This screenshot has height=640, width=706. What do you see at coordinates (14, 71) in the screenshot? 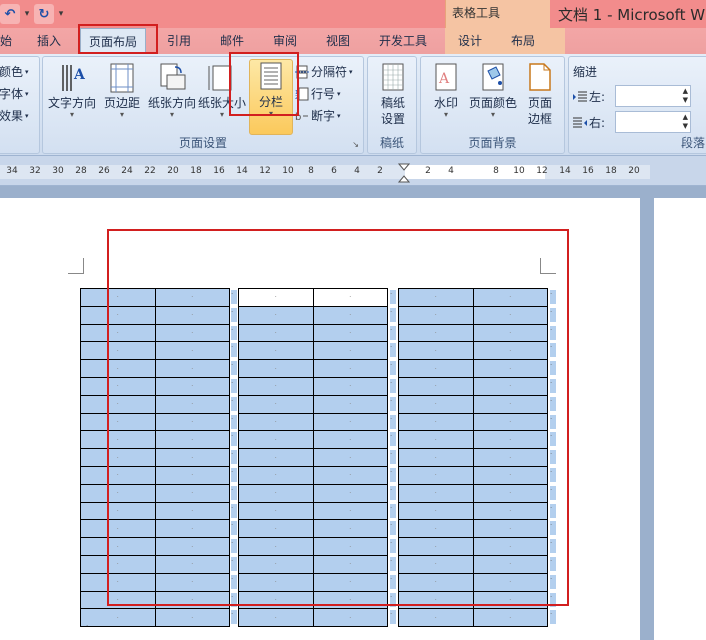
I see `theme-colors-button: 颜色 ▾` at bounding box center [14, 71].